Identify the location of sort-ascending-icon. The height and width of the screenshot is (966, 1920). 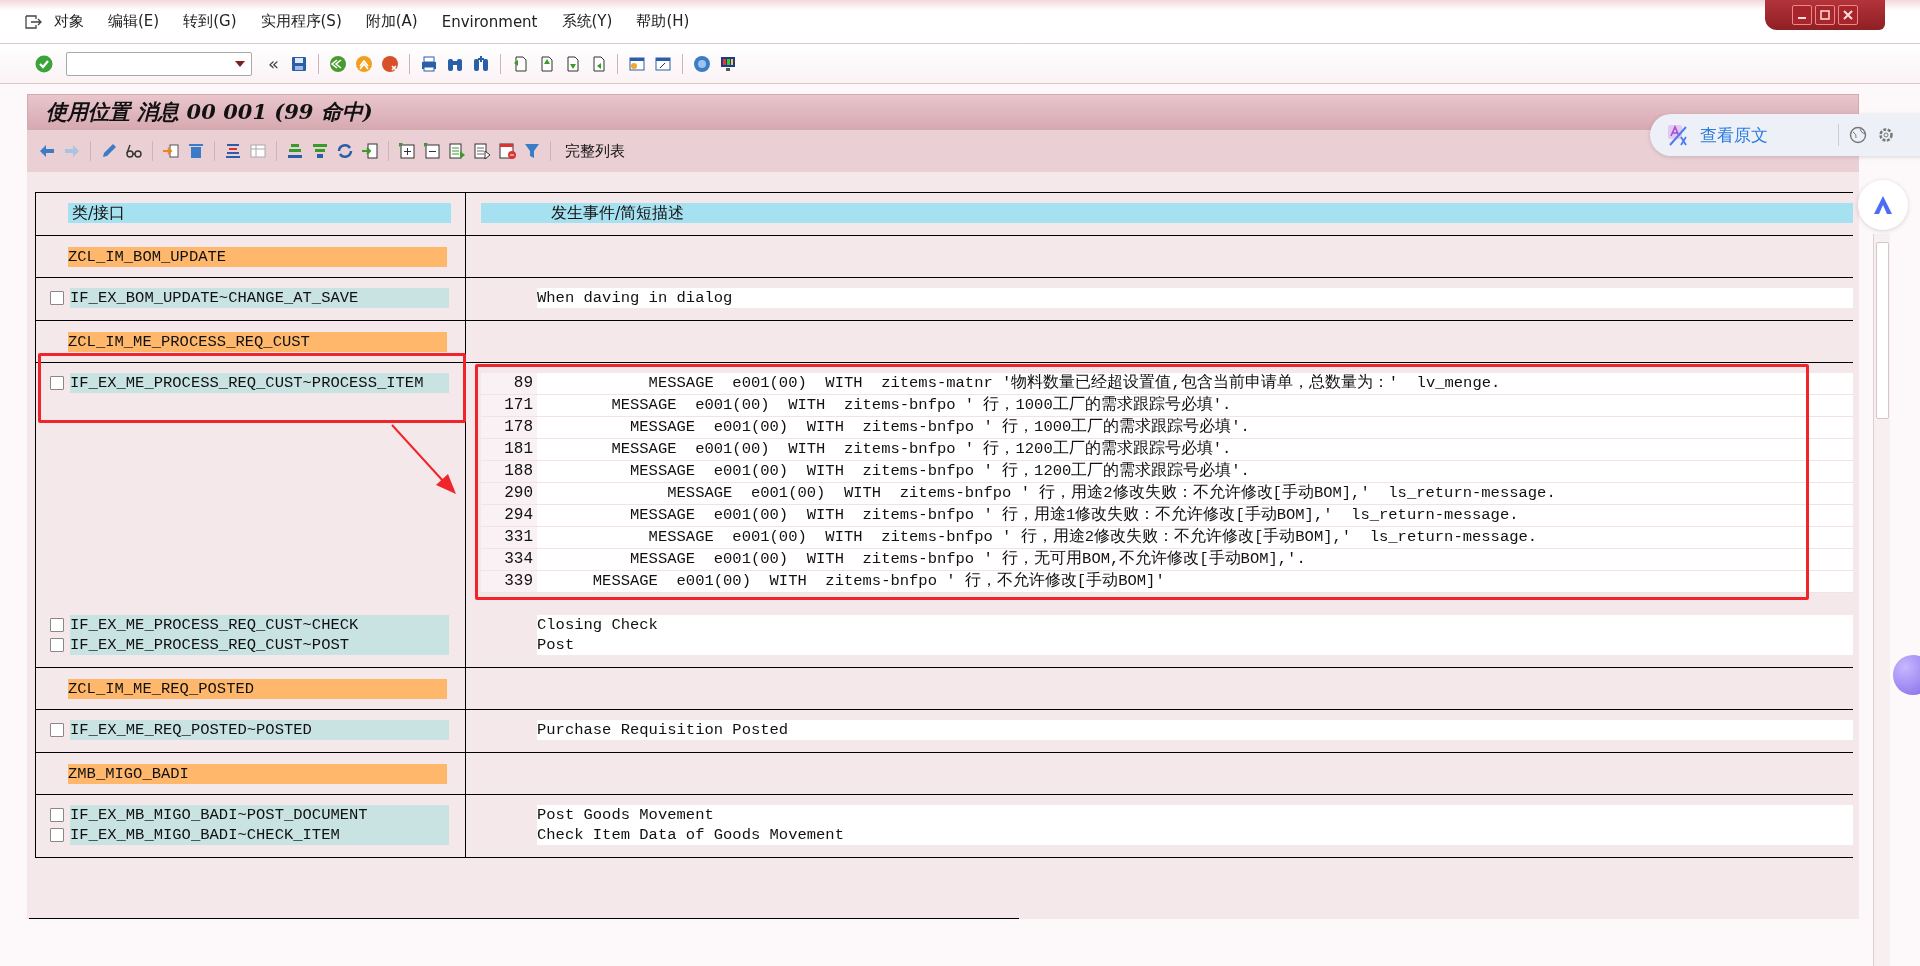
(295, 151).